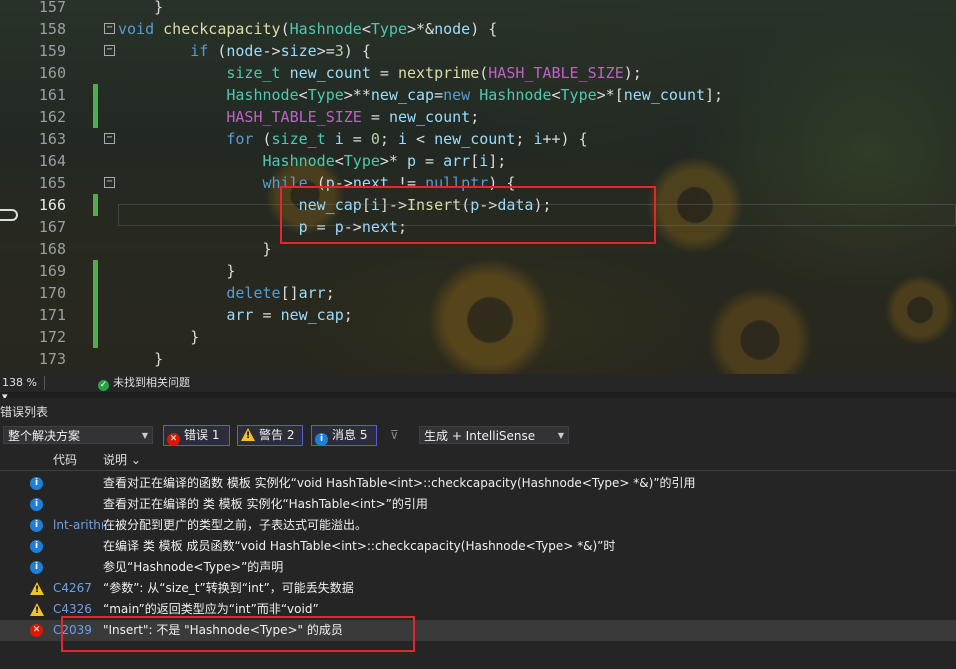  I want to click on code-token: >*[, so click(610, 95).